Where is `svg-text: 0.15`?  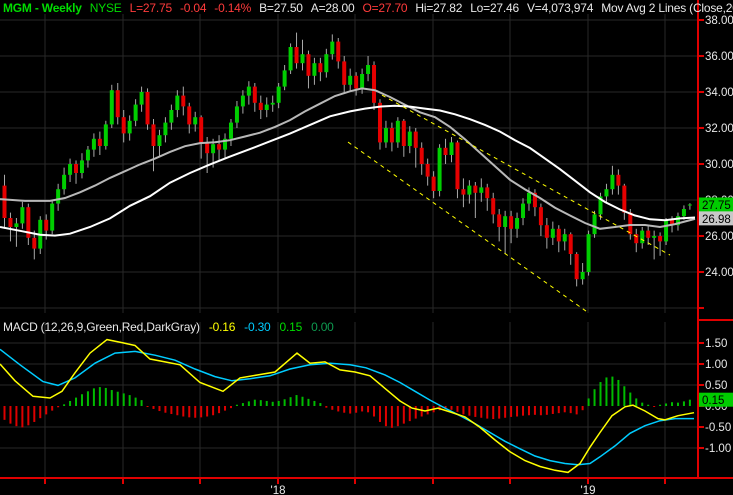
svg-text: 0.15 is located at coordinates (713, 401).